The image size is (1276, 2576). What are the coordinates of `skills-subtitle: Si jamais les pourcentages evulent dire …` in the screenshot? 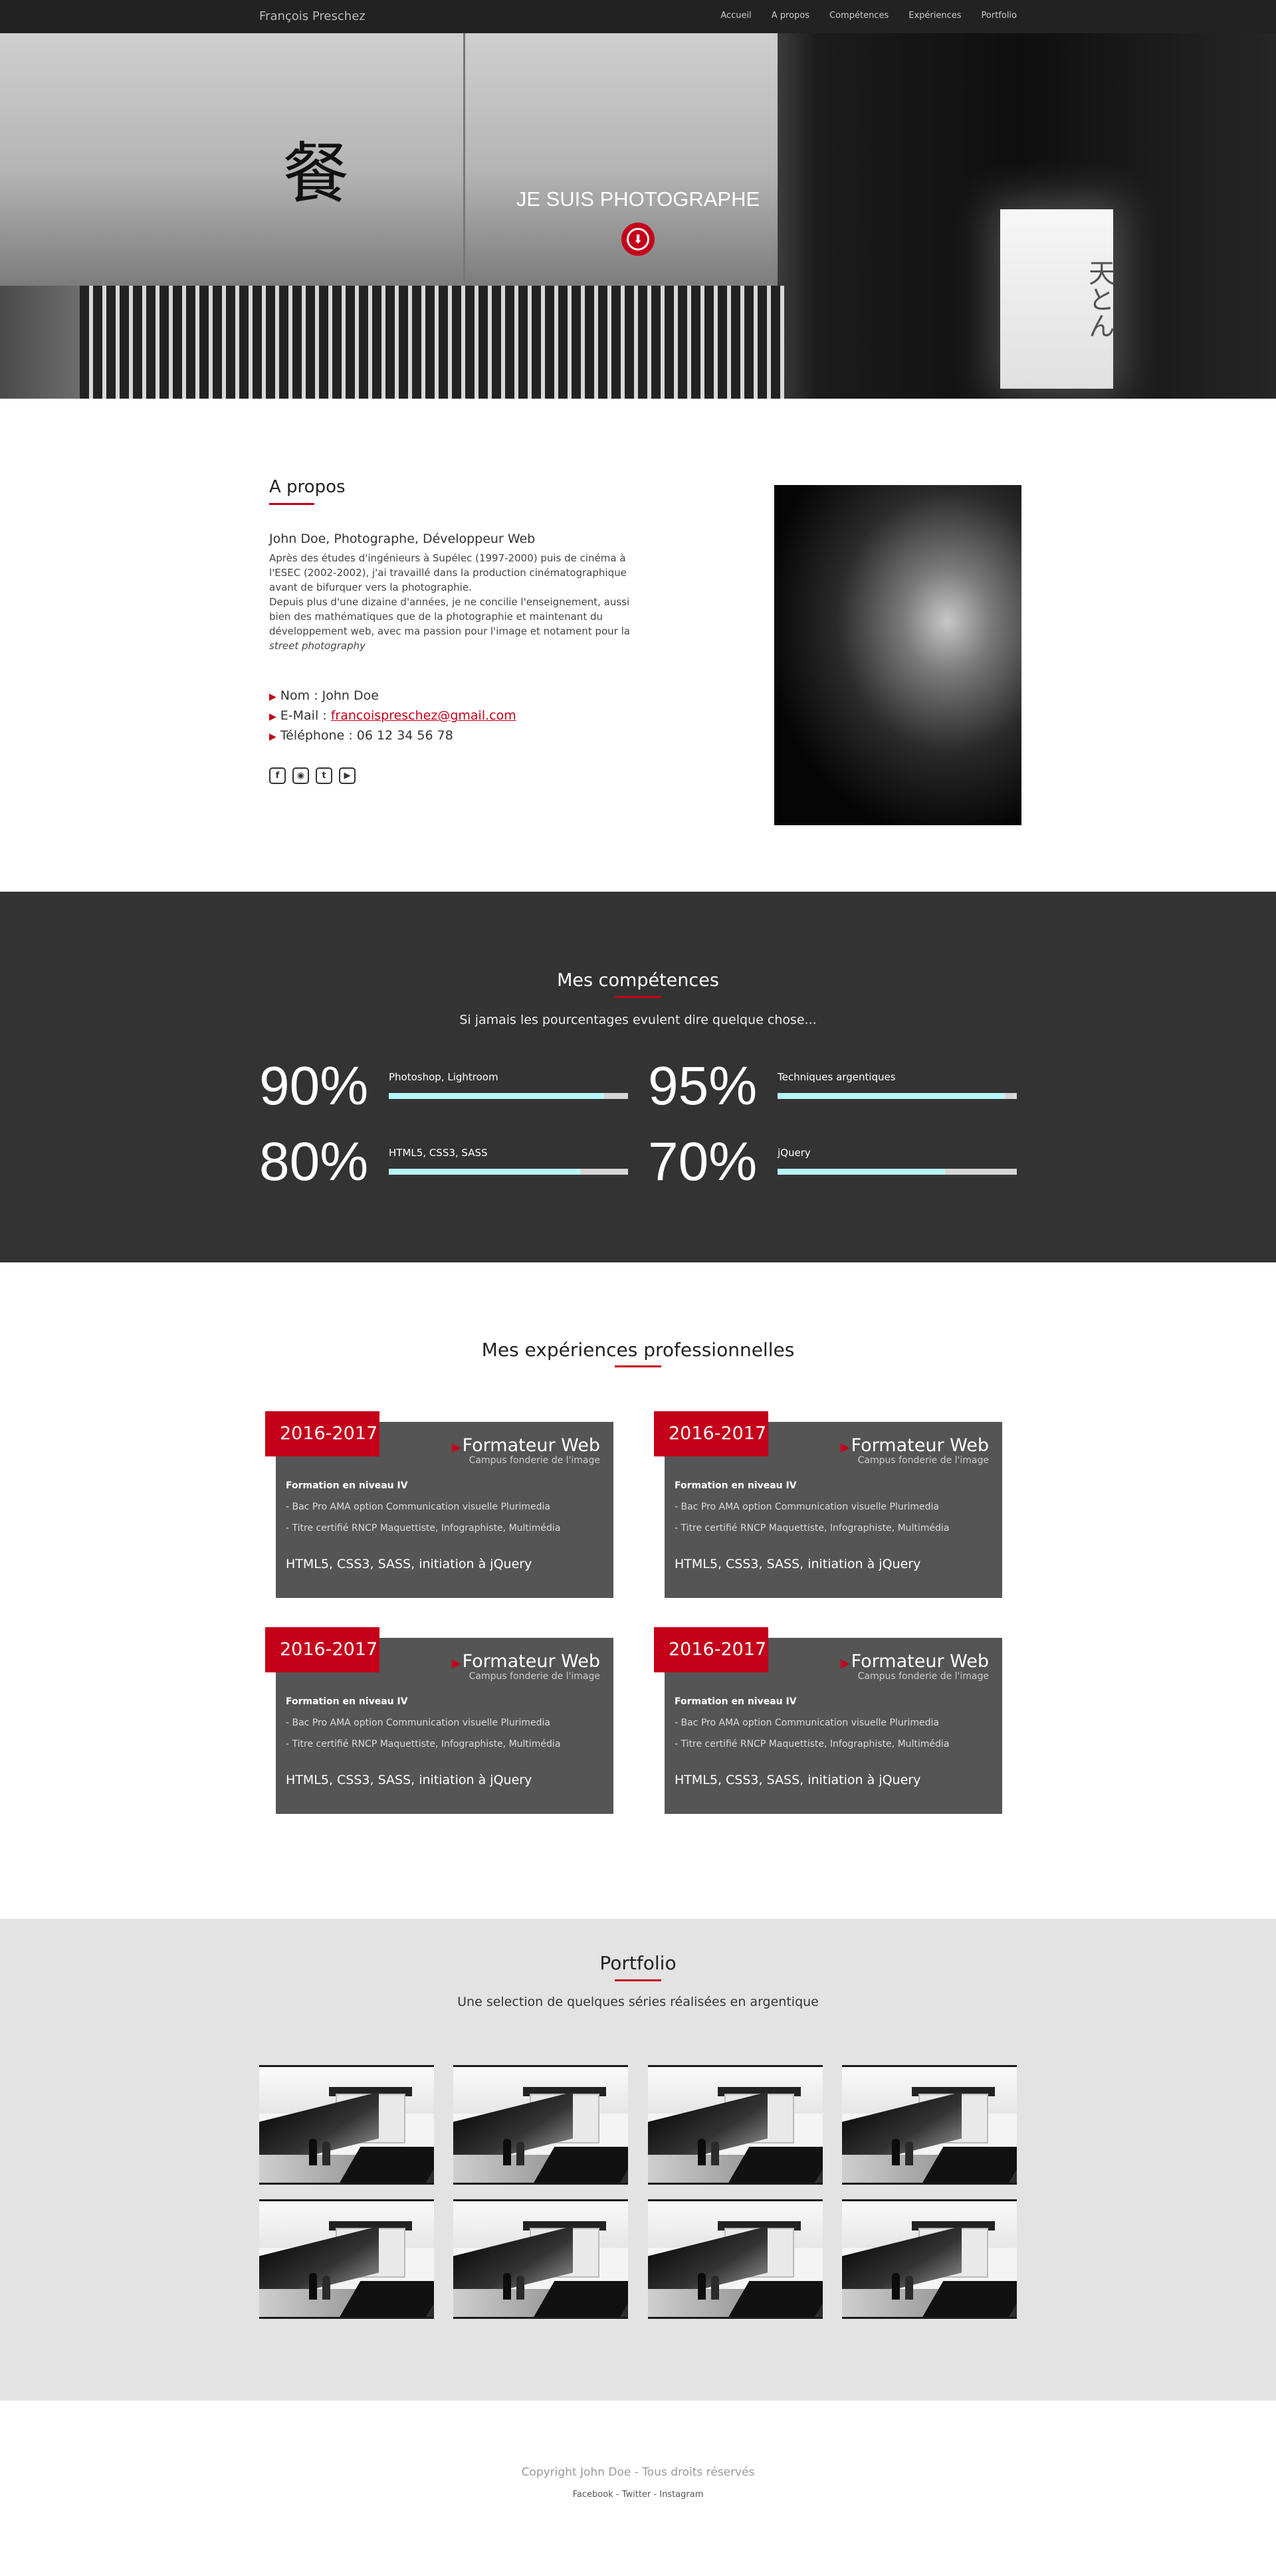 It's located at (638, 1020).